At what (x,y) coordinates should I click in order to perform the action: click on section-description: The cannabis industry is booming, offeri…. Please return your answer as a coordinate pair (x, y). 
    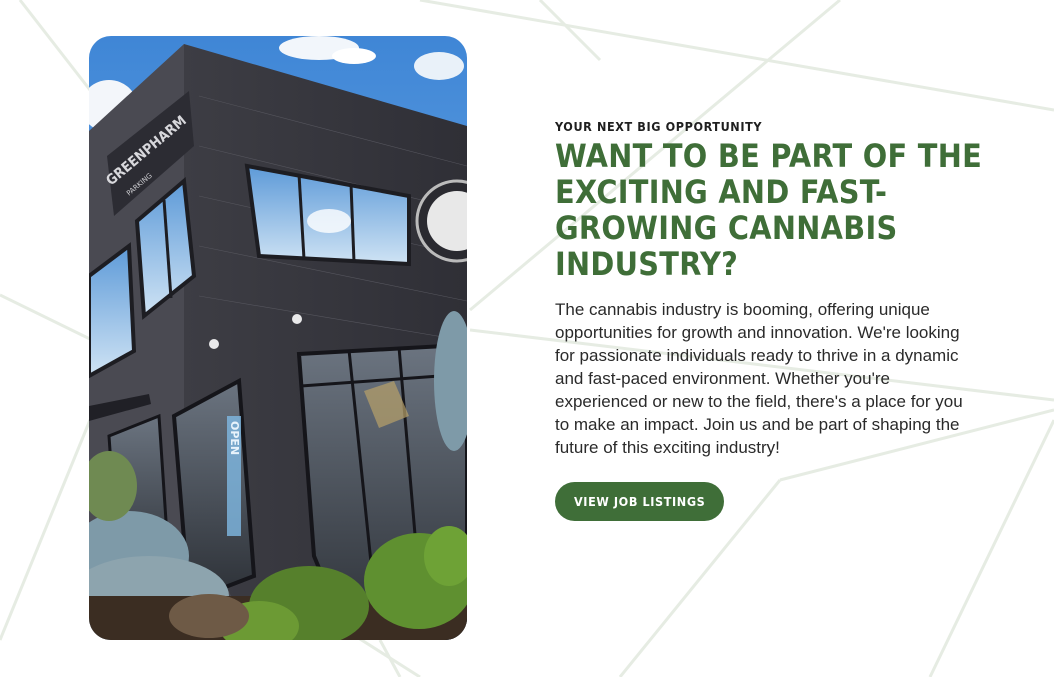
    Looking at the image, I should click on (759, 378).